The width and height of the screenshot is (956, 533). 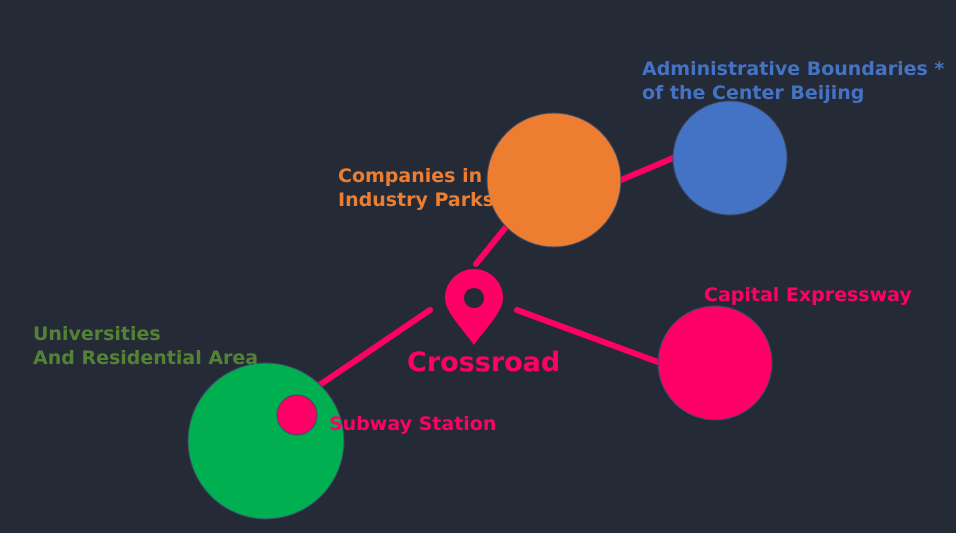 What do you see at coordinates (484, 362) in the screenshot?
I see `crossroad-label: Crossroad` at bounding box center [484, 362].